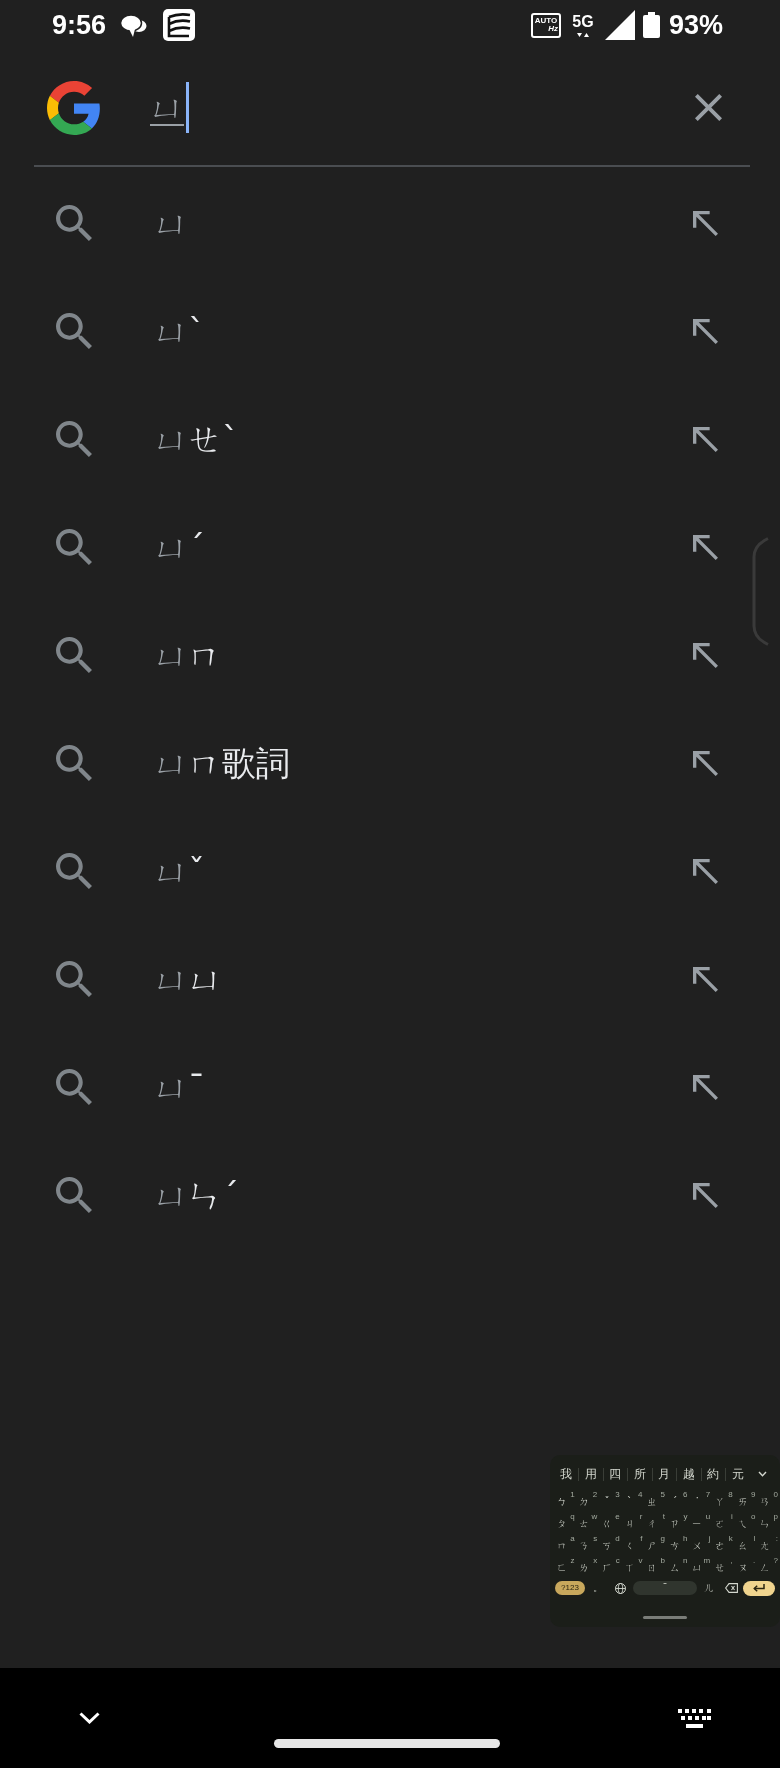 The image size is (780, 1768). I want to click on signal-icon, so click(619, 25).